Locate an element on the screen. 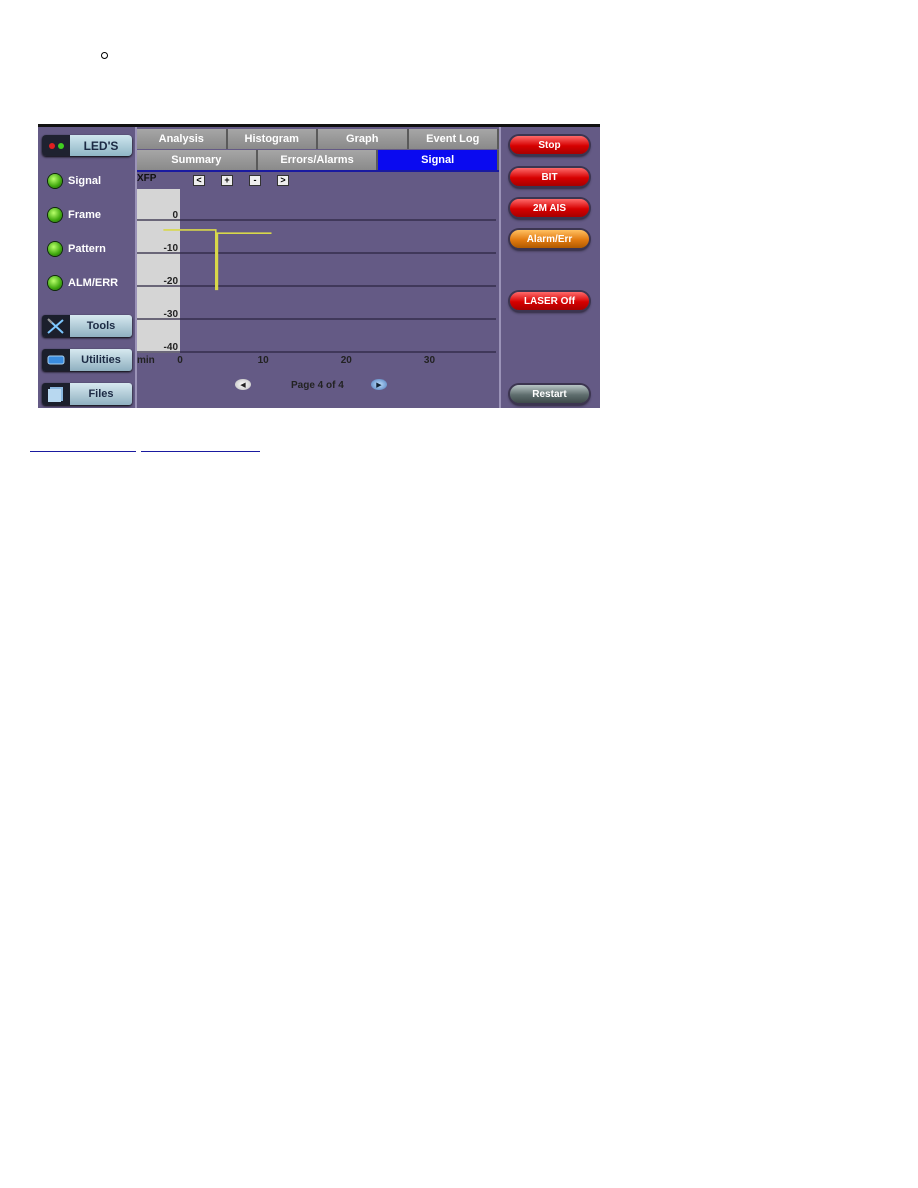 This screenshot has width=918, height=1188. files-button: Files is located at coordinates (87, 394).